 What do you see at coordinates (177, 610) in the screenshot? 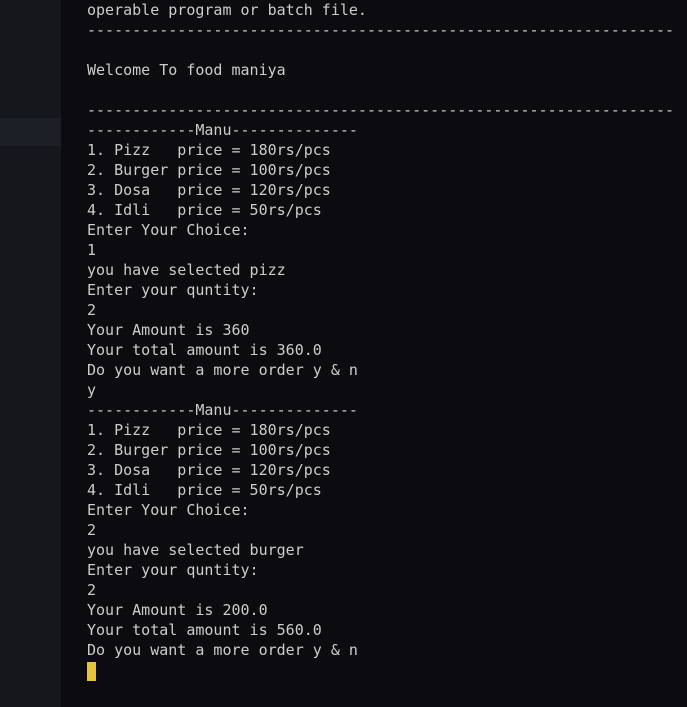
I see `output-line: Your Amount is 200.0` at bounding box center [177, 610].